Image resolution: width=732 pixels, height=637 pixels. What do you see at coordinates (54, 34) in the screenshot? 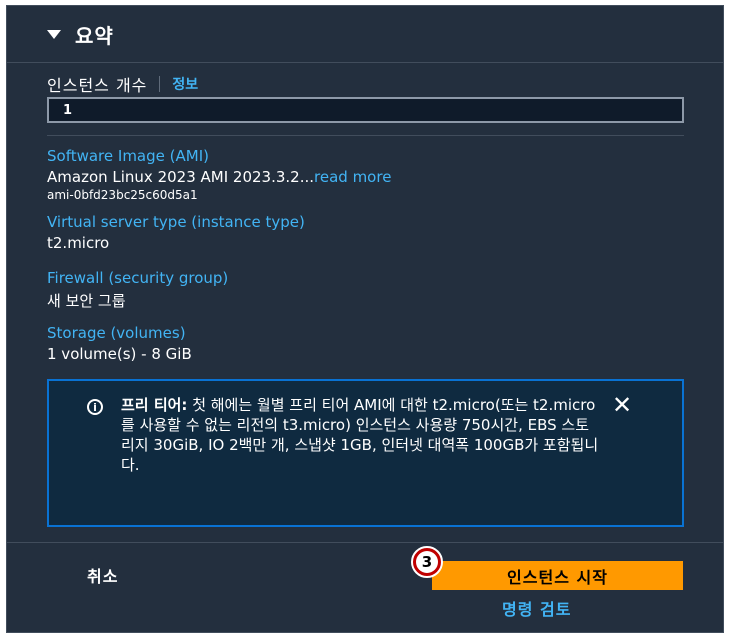
I see `caret-down-icon` at bounding box center [54, 34].